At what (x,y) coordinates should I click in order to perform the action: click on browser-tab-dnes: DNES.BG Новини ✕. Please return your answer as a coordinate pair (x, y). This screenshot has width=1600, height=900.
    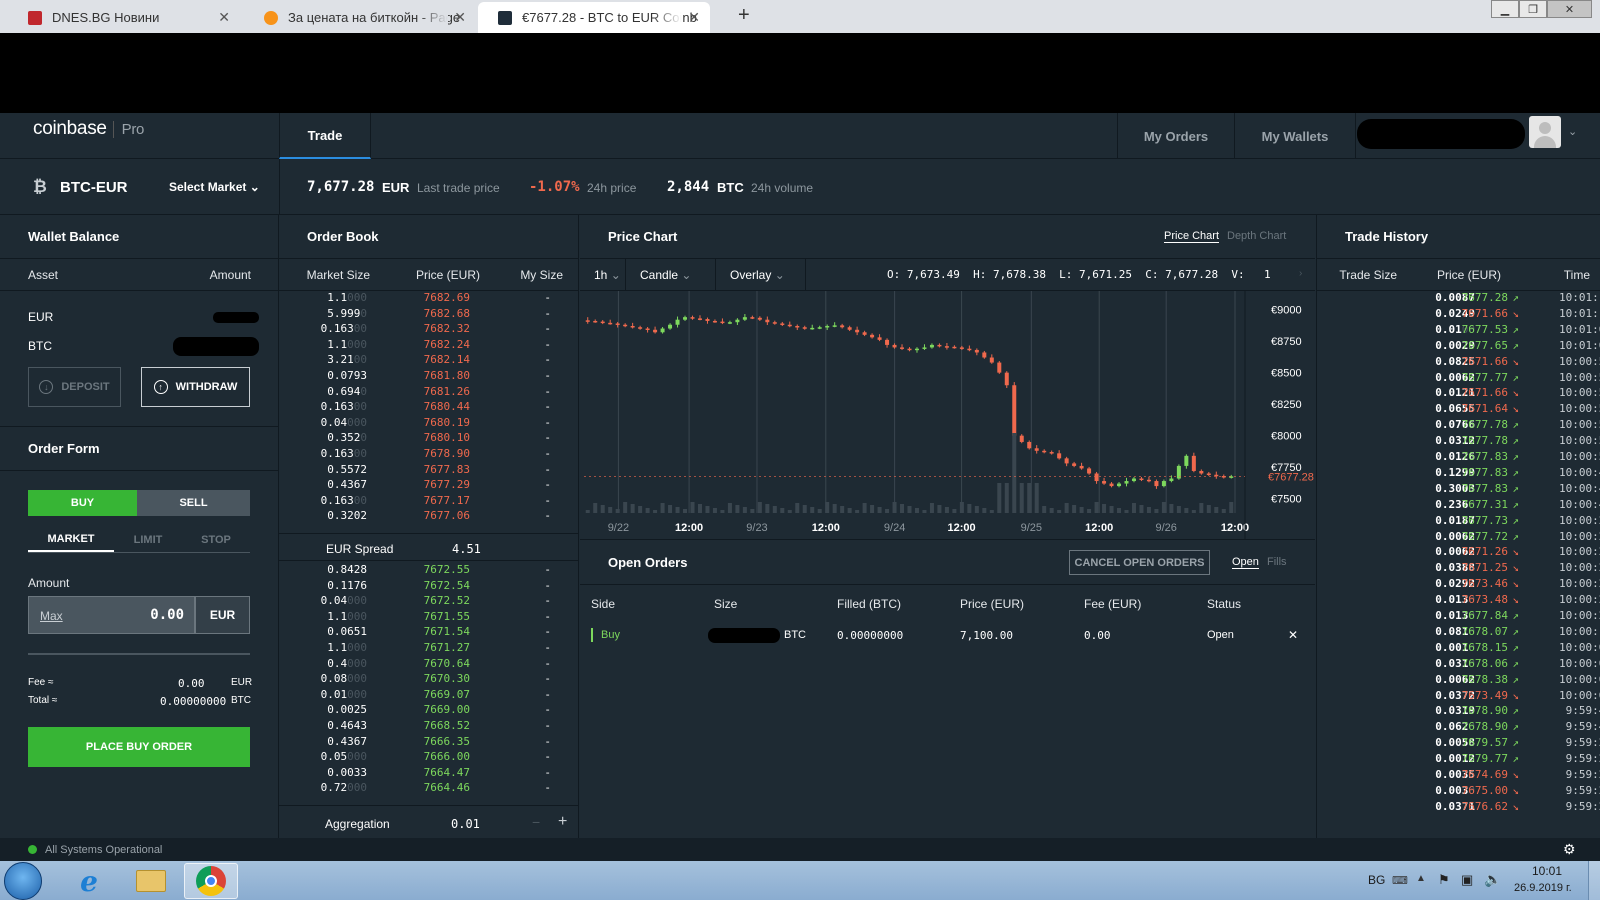
    Looking at the image, I should click on (124, 17).